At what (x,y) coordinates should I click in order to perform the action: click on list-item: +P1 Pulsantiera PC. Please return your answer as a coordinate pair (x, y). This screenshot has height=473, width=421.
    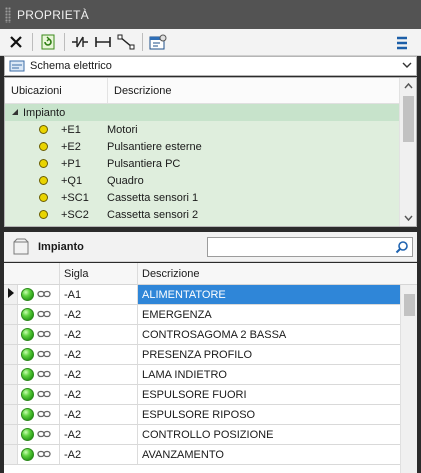
    Looking at the image, I should click on (202, 163).